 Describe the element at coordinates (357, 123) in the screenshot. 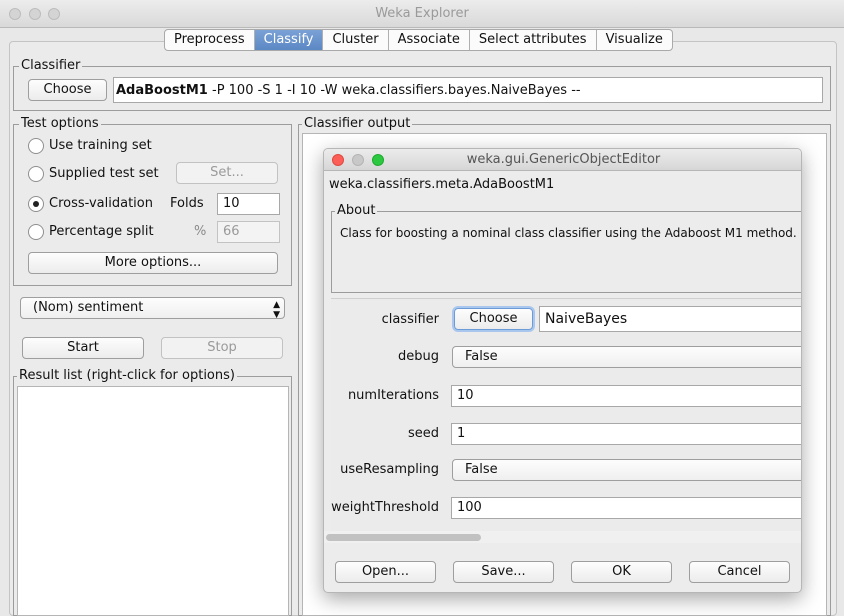

I see `classifier-output-label: Classifier output` at that location.